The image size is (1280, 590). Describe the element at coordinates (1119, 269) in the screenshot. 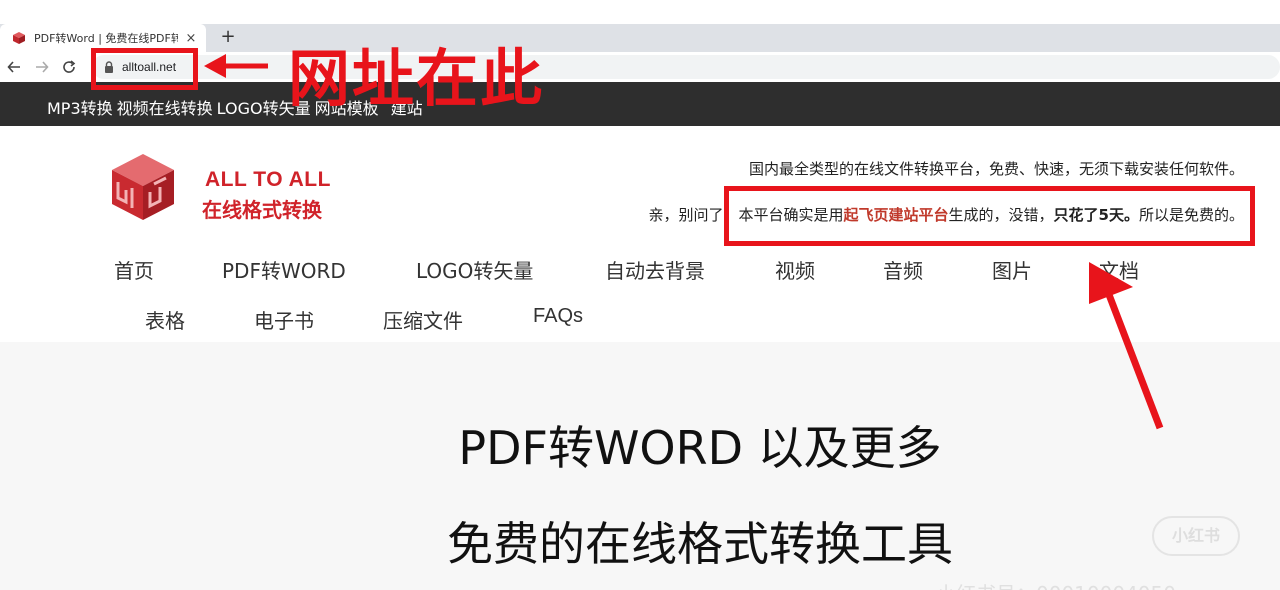

I see `nav-item-document: 文档` at that location.